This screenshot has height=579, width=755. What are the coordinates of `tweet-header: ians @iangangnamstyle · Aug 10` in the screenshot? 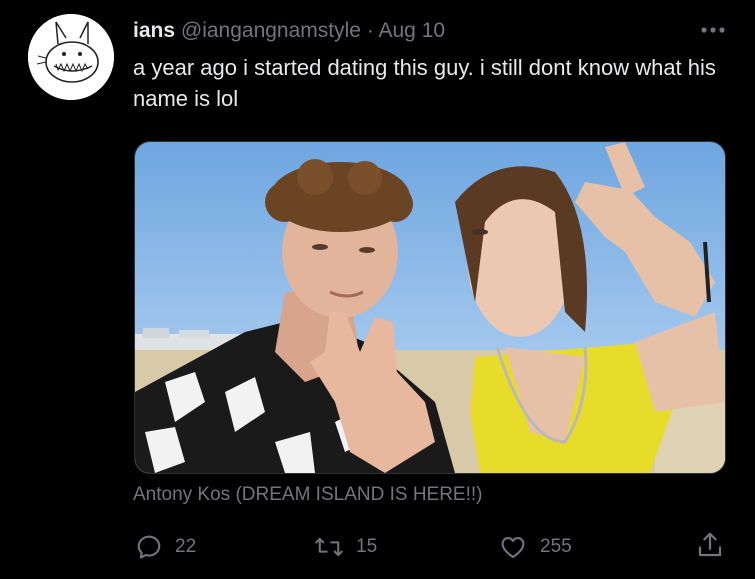 It's located at (434, 31).